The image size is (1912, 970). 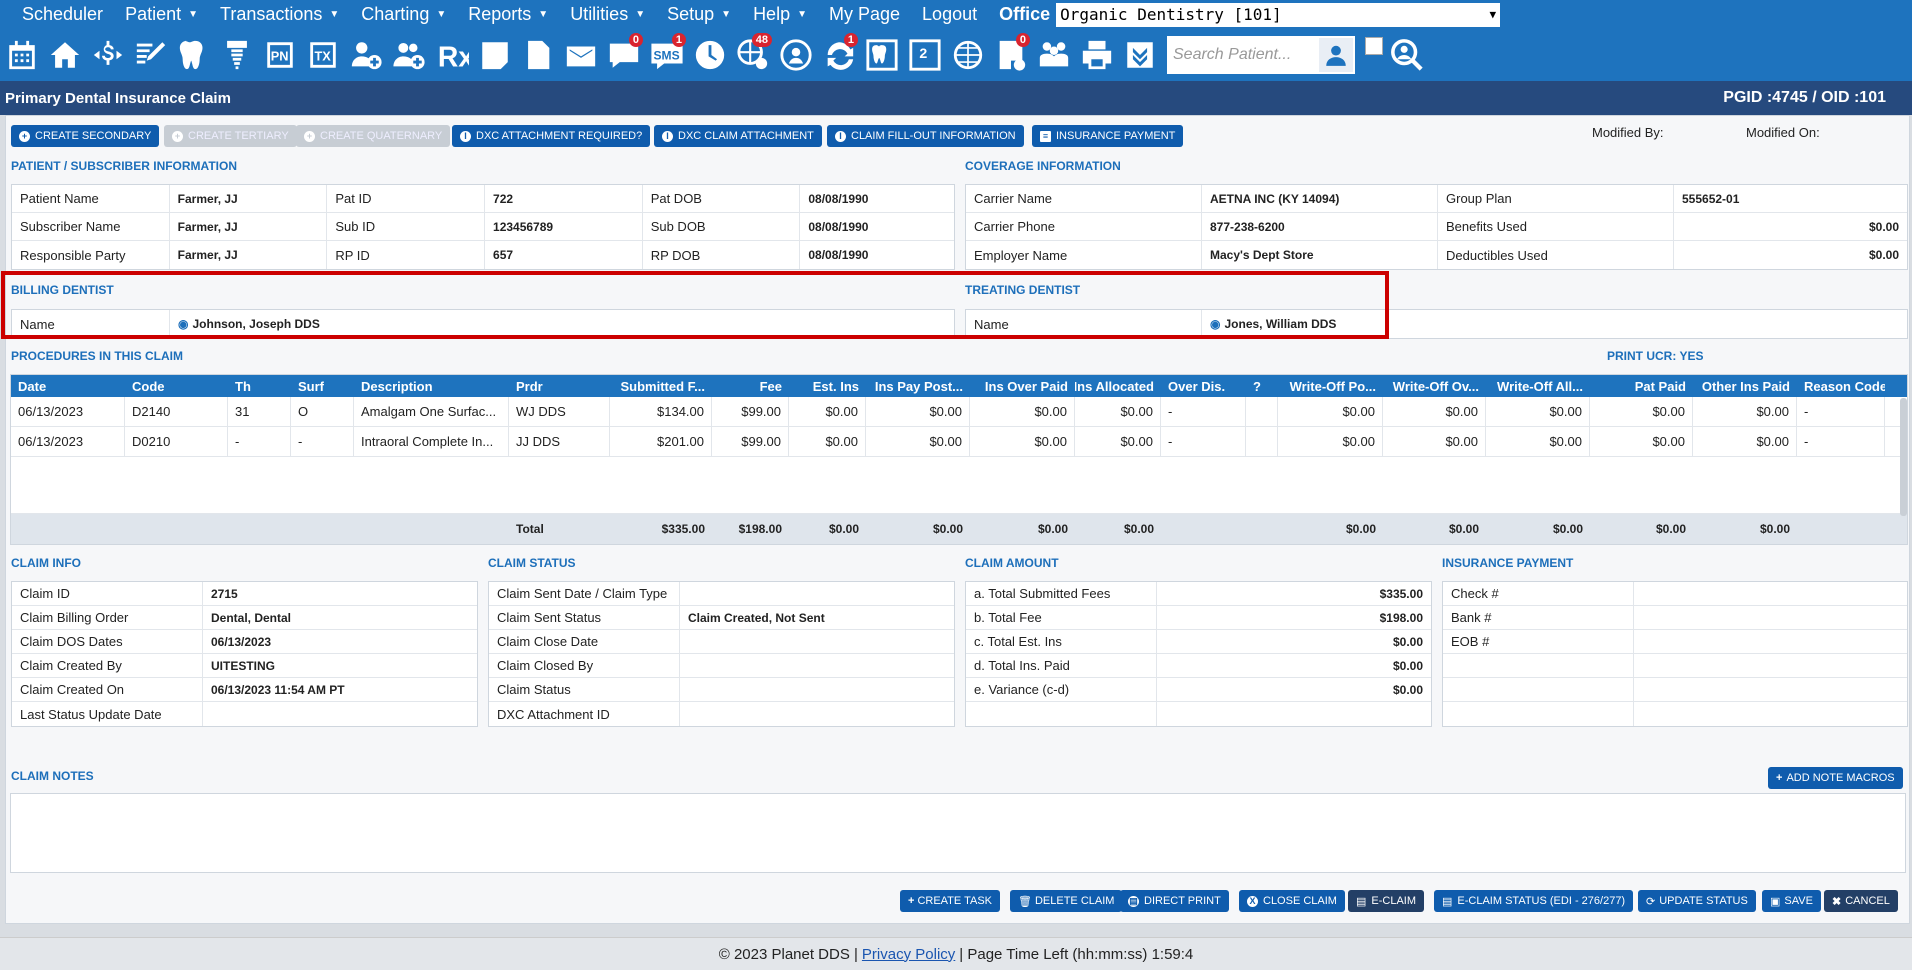 I want to click on column-header: Date, so click(x=68, y=386).